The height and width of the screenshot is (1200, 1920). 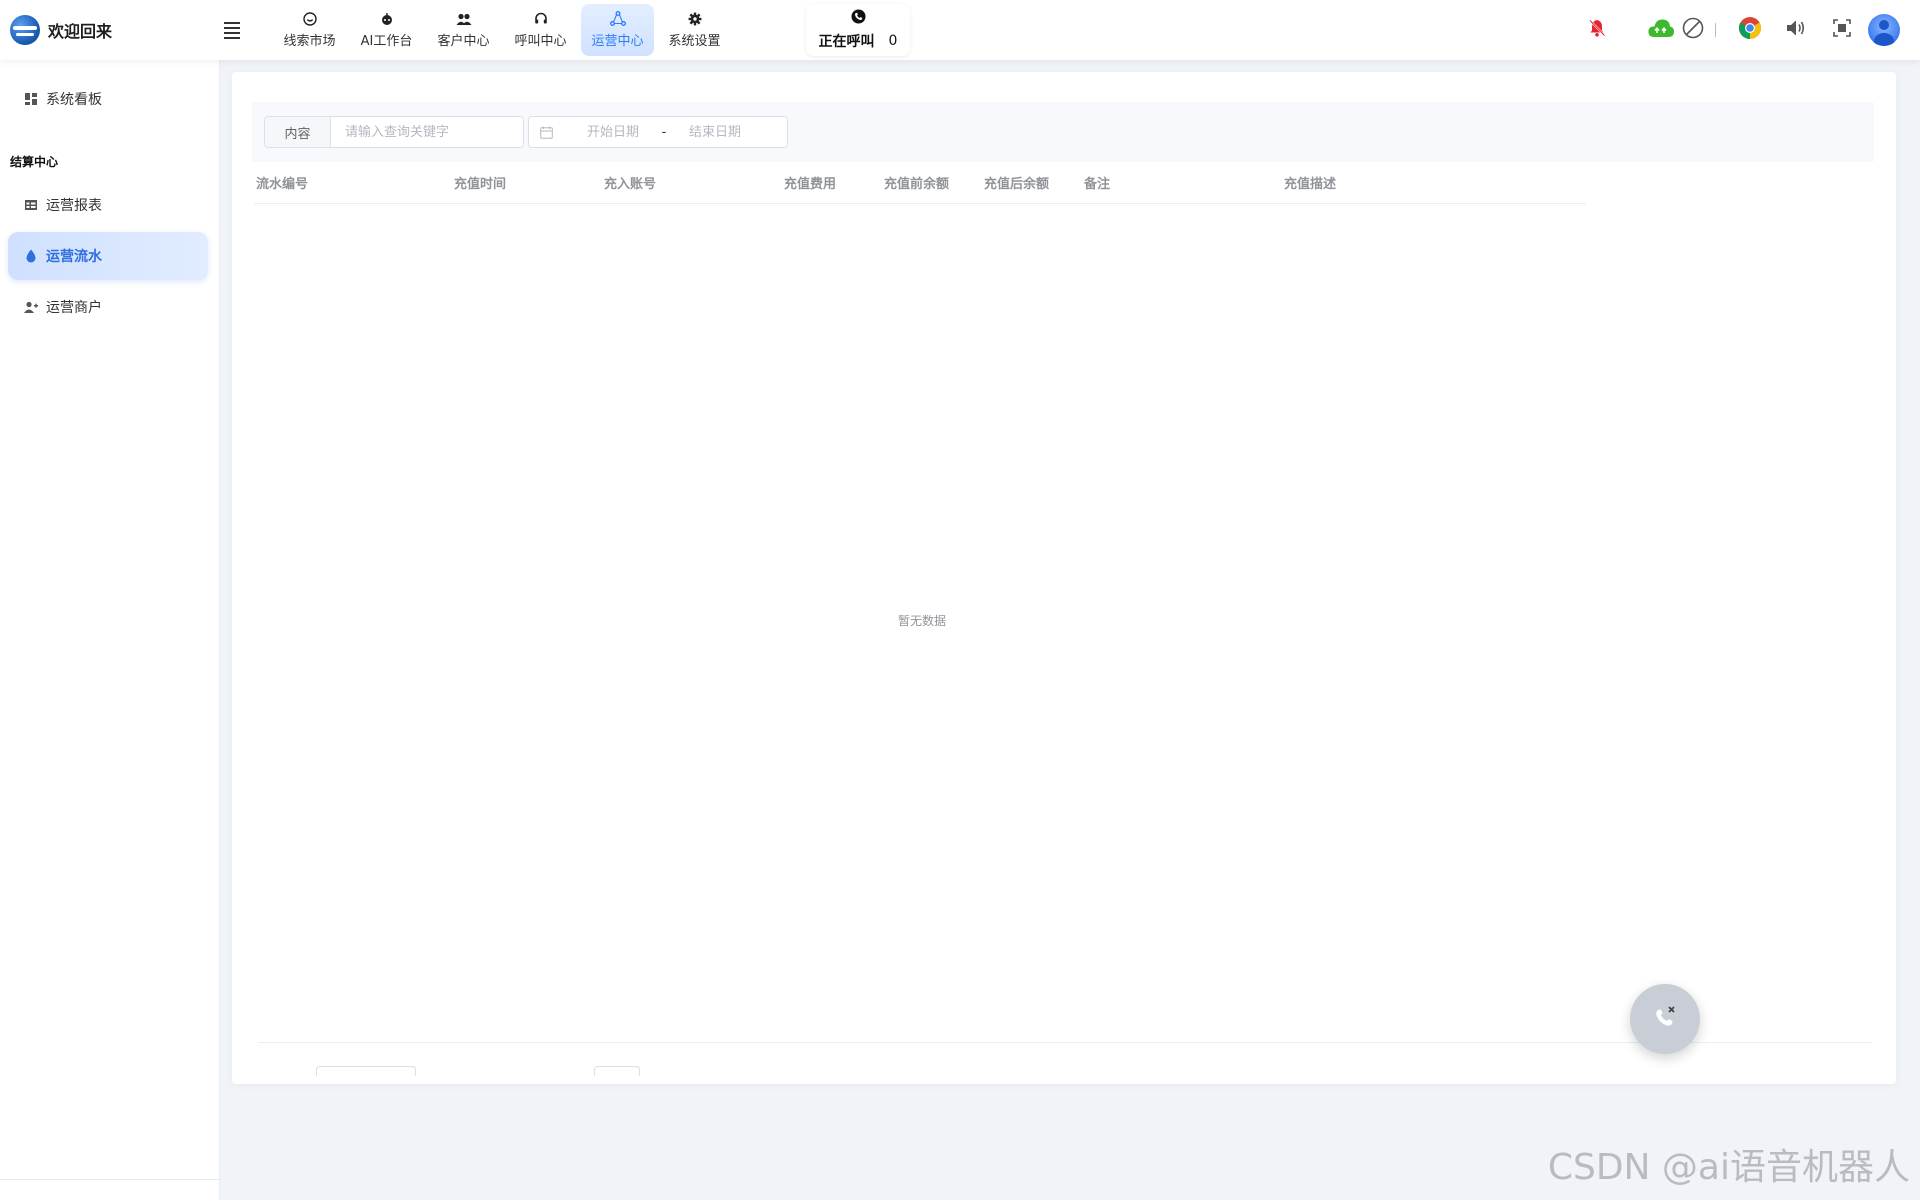 What do you see at coordinates (108, 205) in the screenshot?
I see `sidebar-item-operations-report: 运营报表` at bounding box center [108, 205].